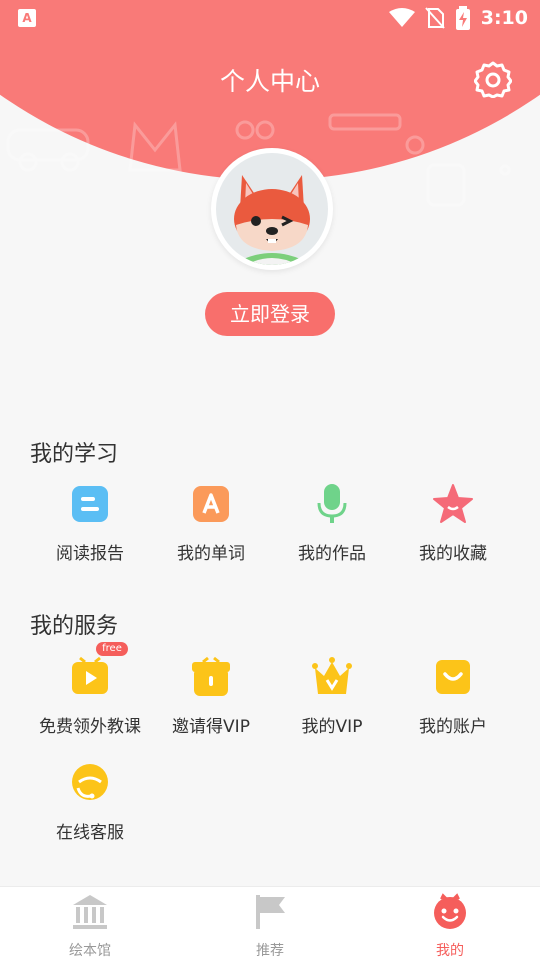  Describe the element at coordinates (270, 314) in the screenshot. I see `login-button: 立即登录` at that location.